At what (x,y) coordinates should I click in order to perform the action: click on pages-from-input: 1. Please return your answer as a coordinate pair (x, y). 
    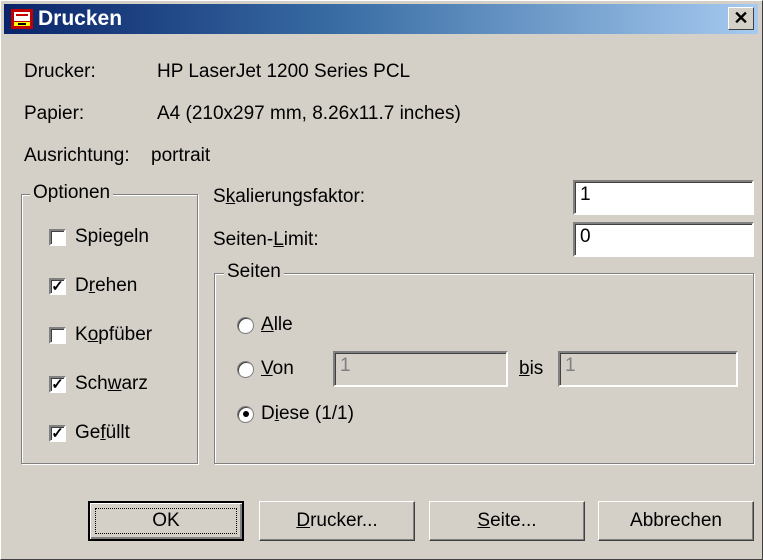
    Looking at the image, I should click on (420, 369).